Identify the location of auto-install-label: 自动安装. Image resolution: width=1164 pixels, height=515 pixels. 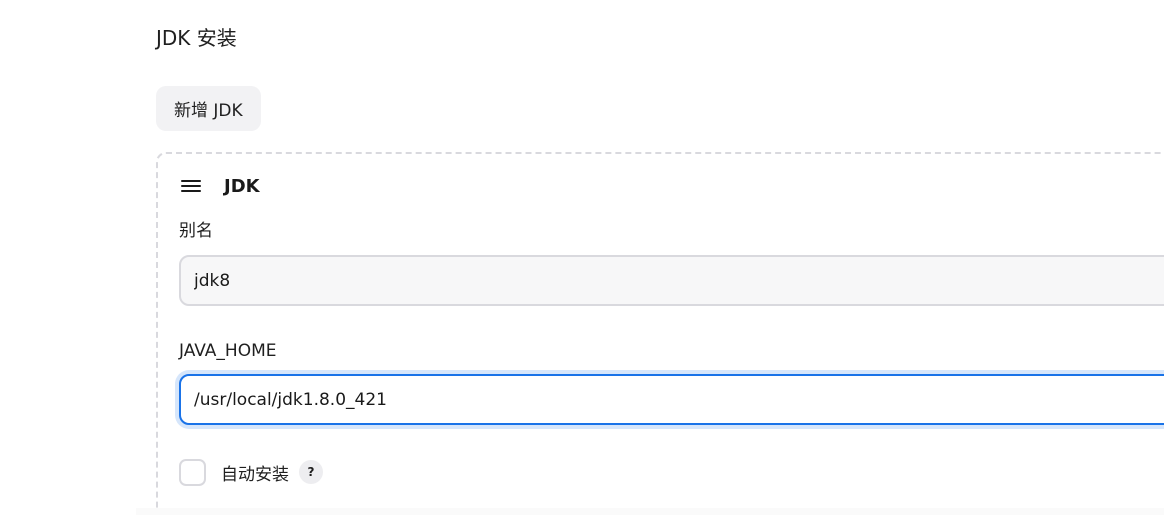
(255, 472).